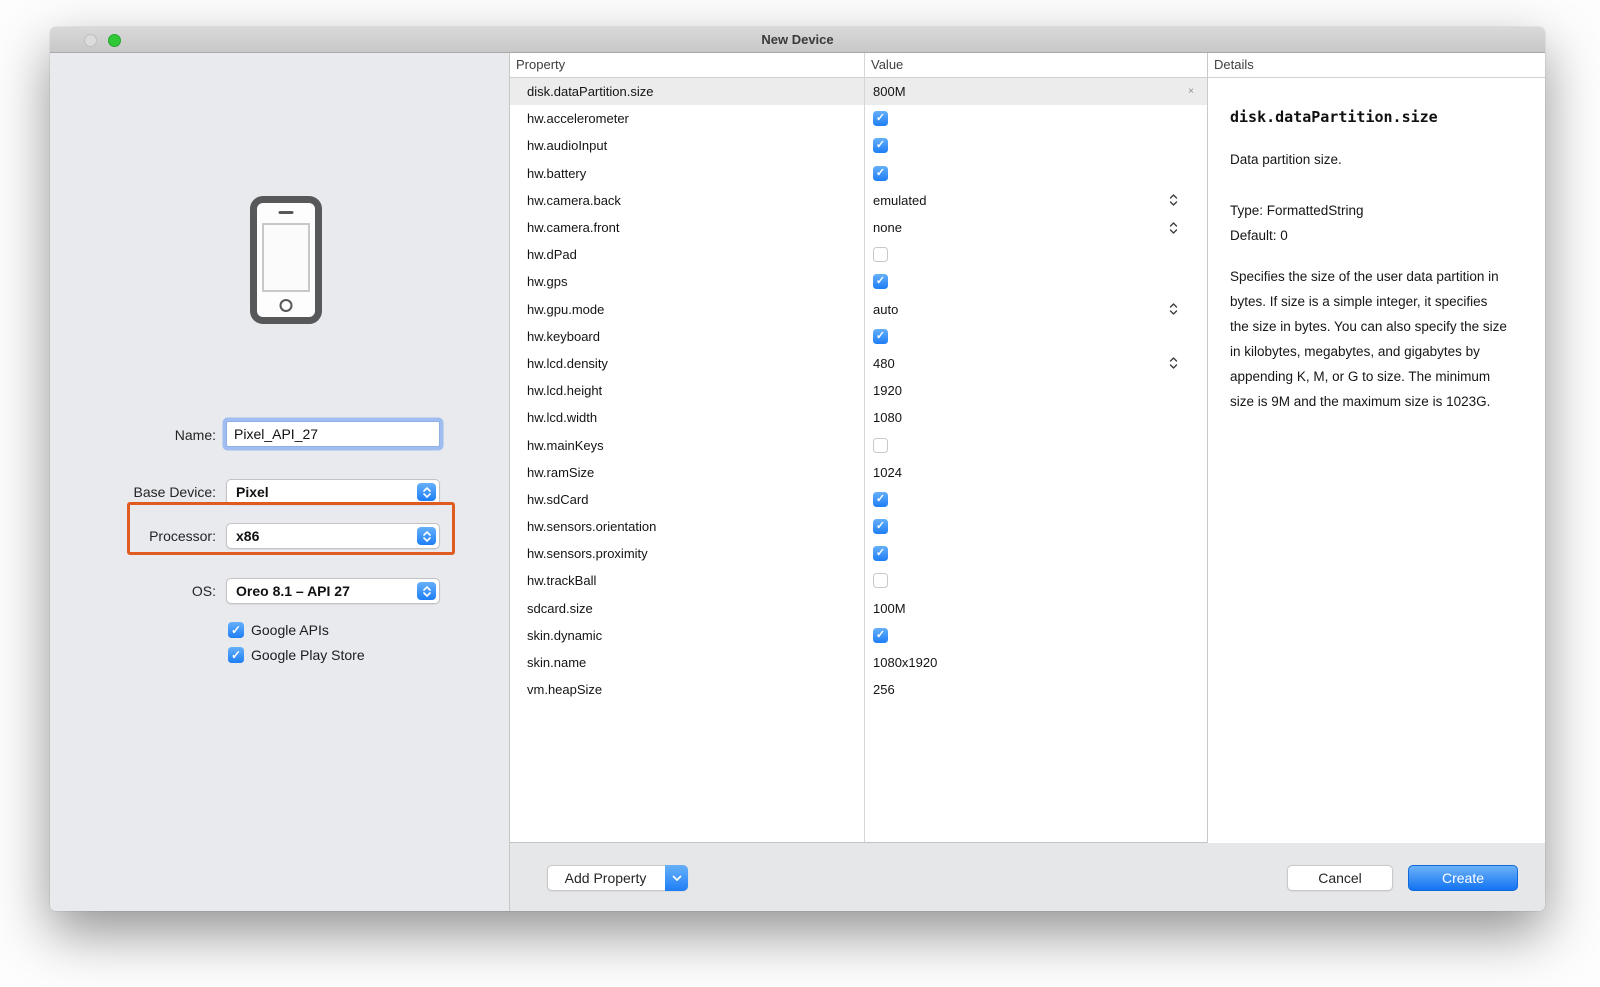 This screenshot has width=1600, height=987. What do you see at coordinates (333, 492) in the screenshot?
I see `base-device-select: Pixel` at bounding box center [333, 492].